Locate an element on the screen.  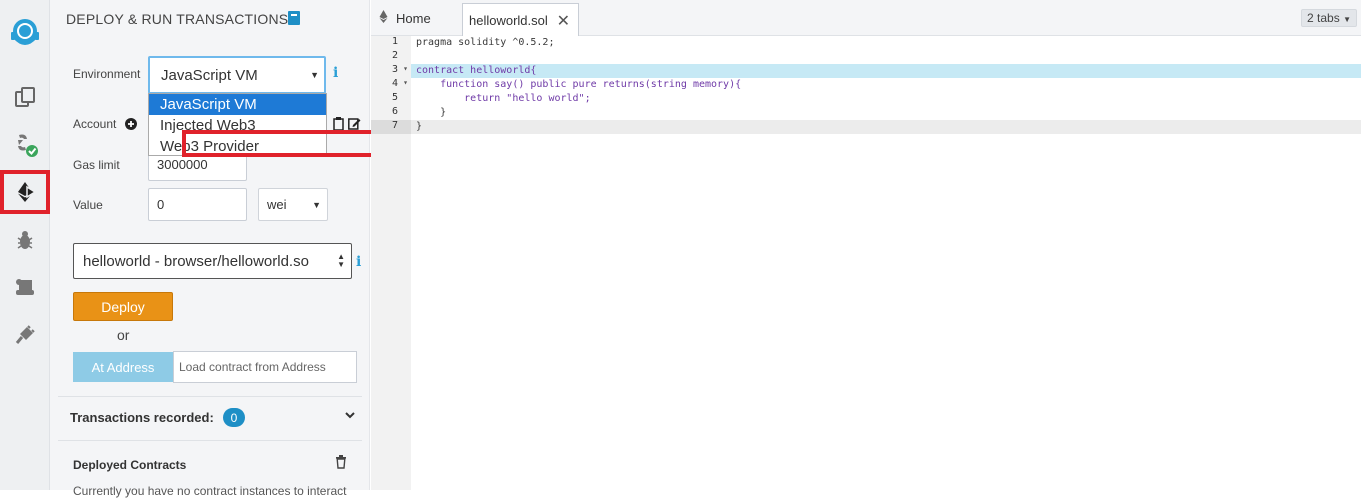
at-address-button: At Address is located at coordinates (123, 367).